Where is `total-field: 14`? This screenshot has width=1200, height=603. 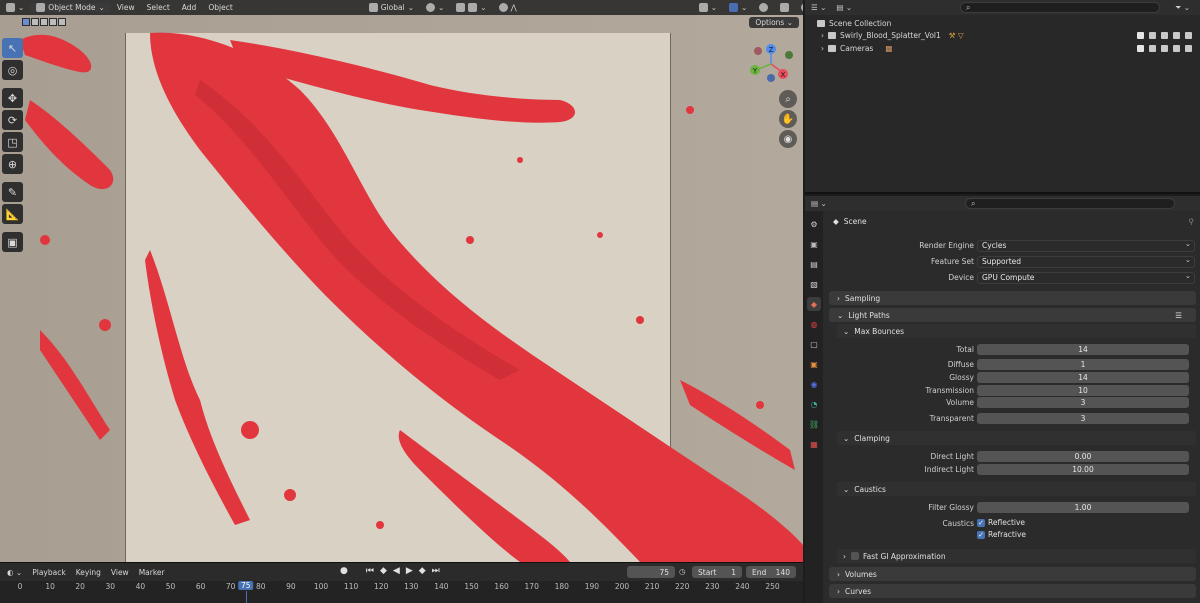 total-field: 14 is located at coordinates (1083, 349).